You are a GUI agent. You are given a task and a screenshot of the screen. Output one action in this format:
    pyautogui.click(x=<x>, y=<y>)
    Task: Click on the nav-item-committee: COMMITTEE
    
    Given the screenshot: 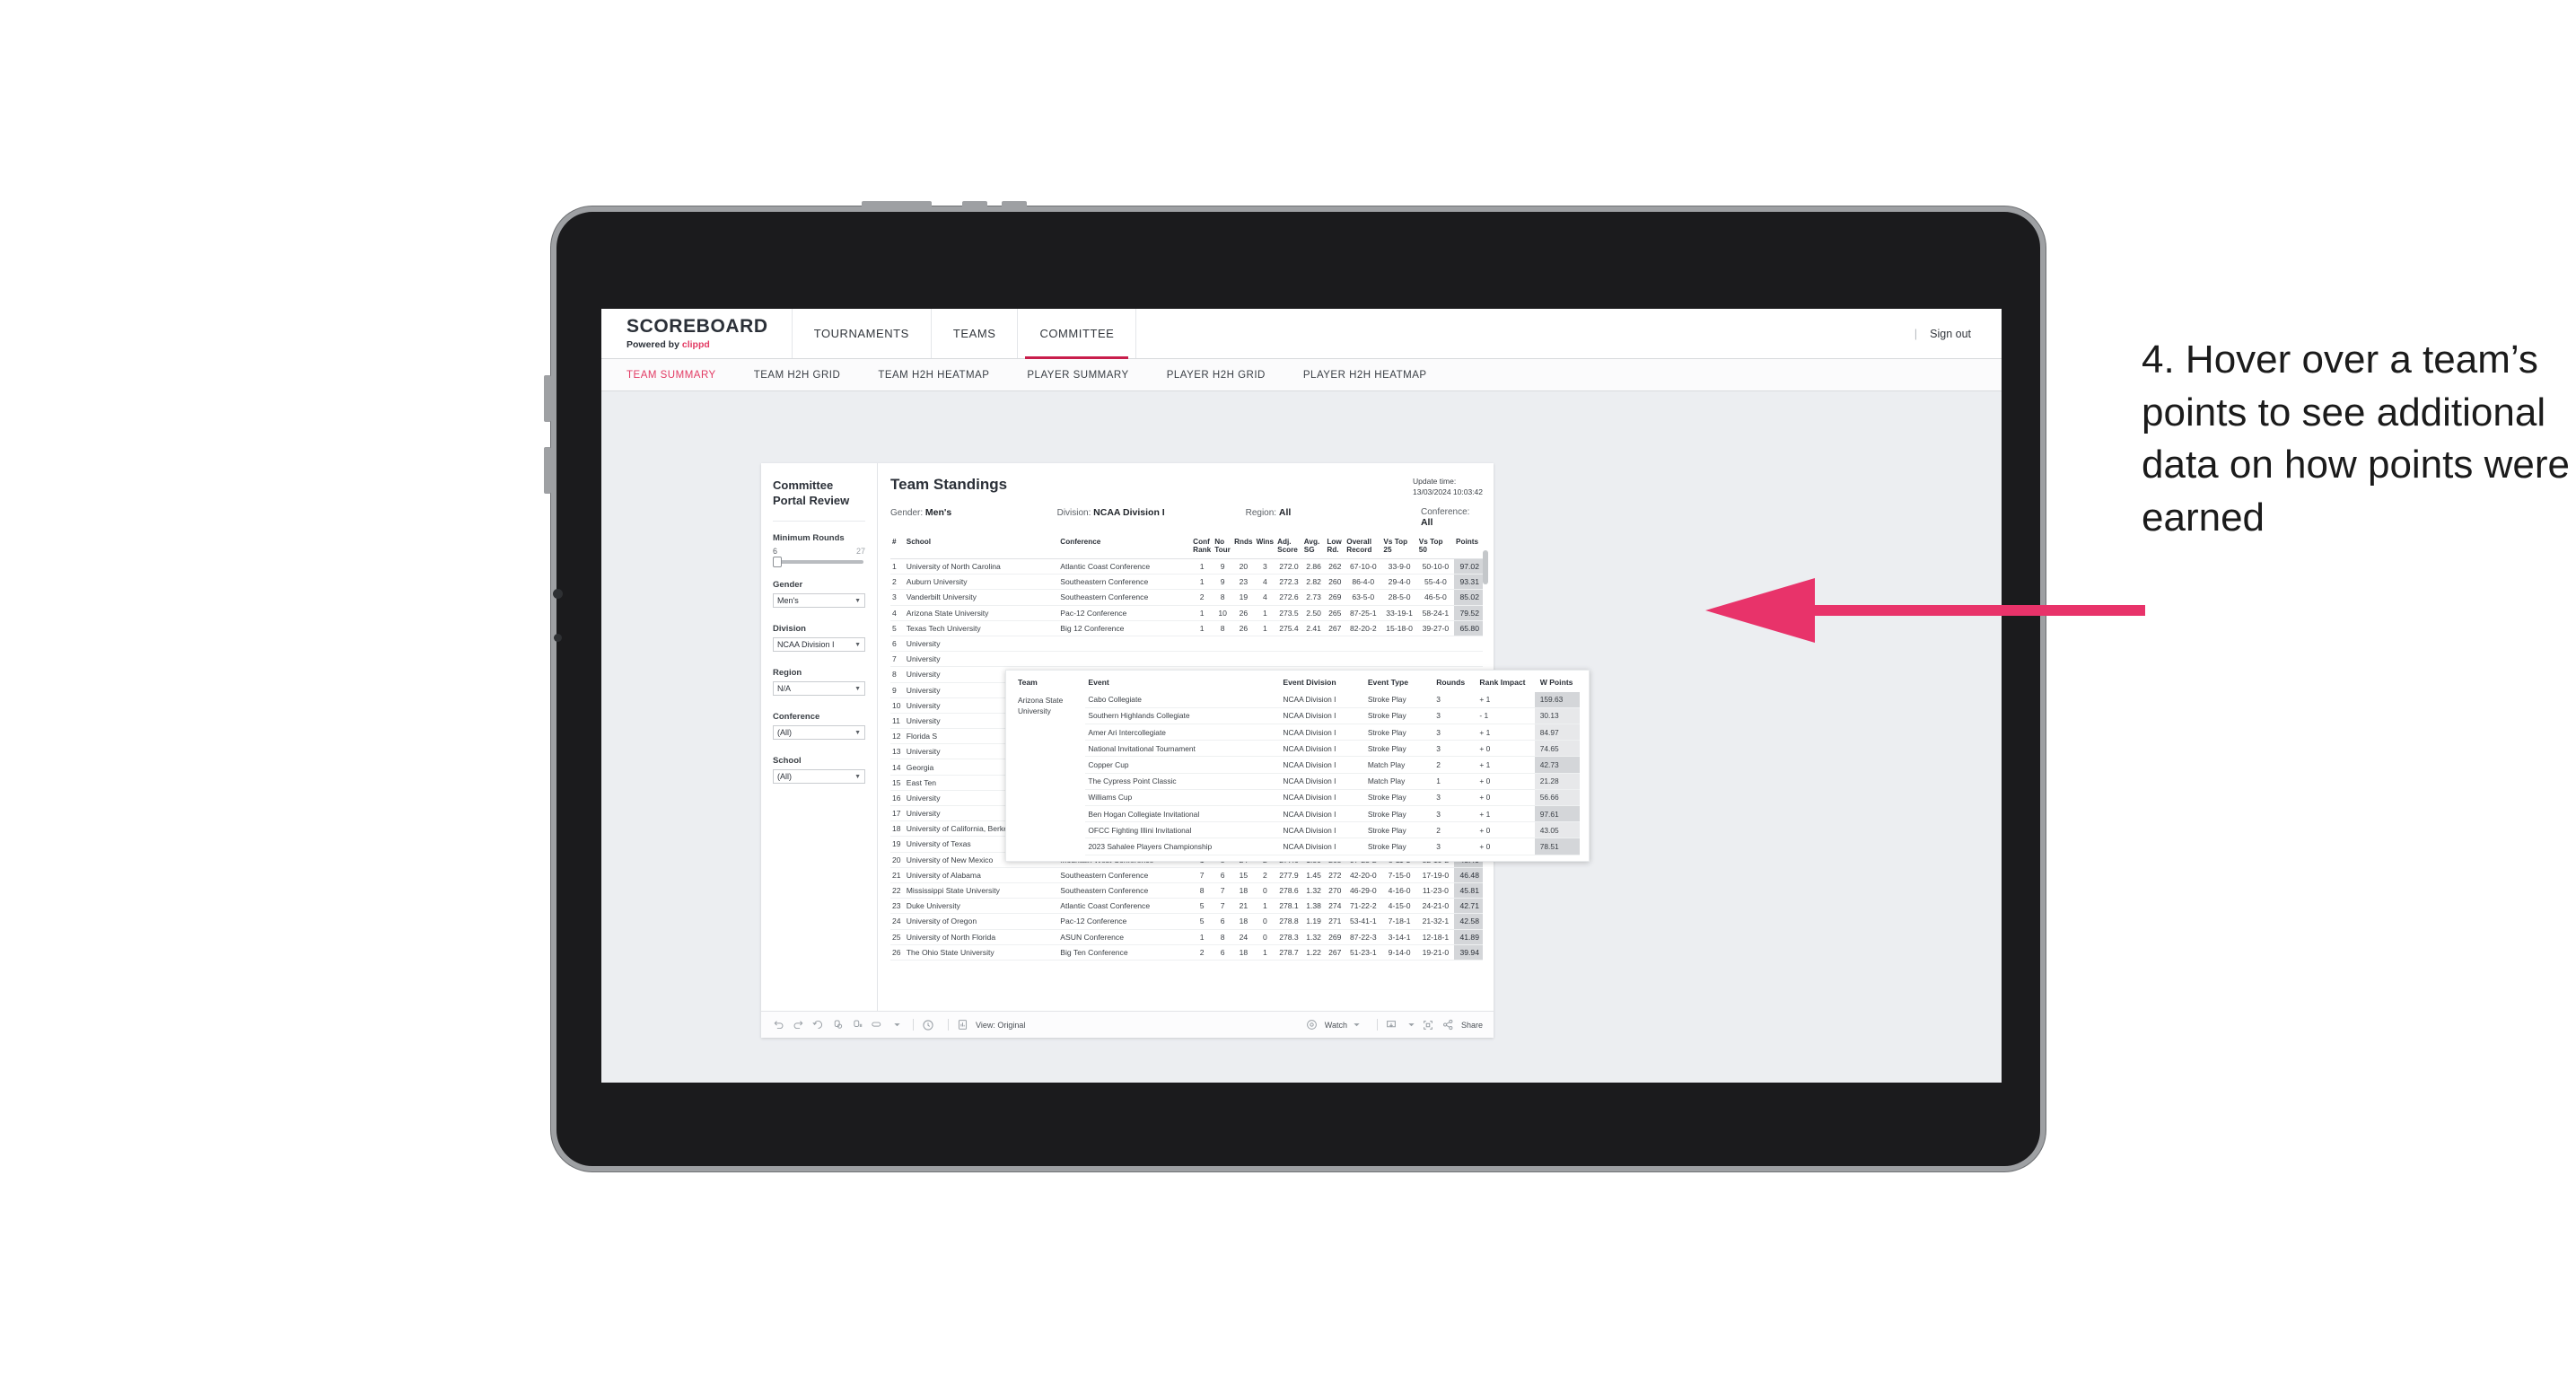 What is the action you would take?
    pyautogui.click(x=1077, y=334)
    